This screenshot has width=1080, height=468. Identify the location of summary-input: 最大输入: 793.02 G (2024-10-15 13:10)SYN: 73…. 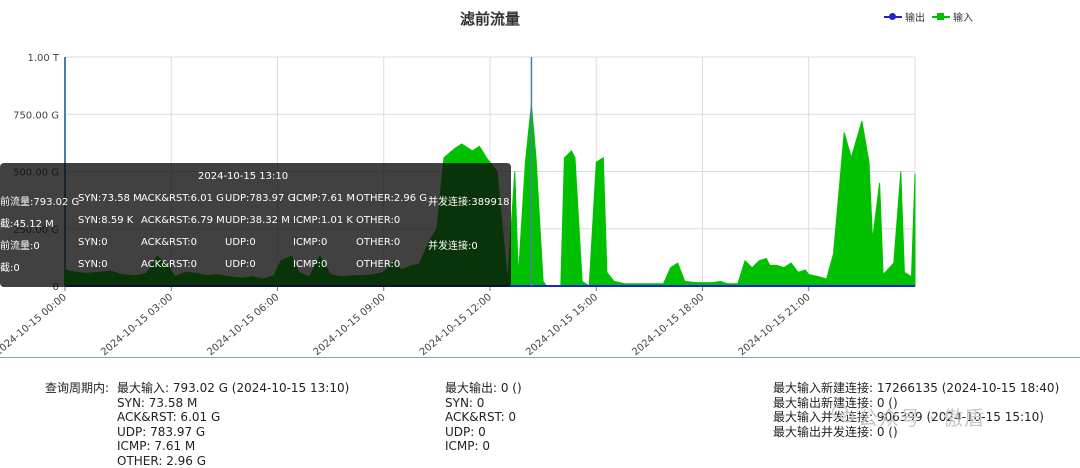
(233, 424).